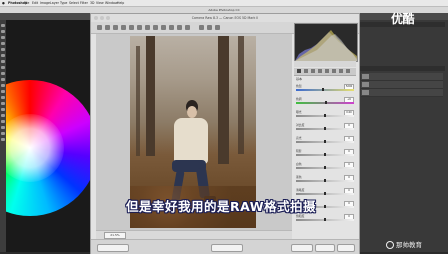 The height and width of the screenshot is (254, 448). What do you see at coordinates (171, 27) in the screenshot?
I see `adjustment-brush-icon` at bounding box center [171, 27].